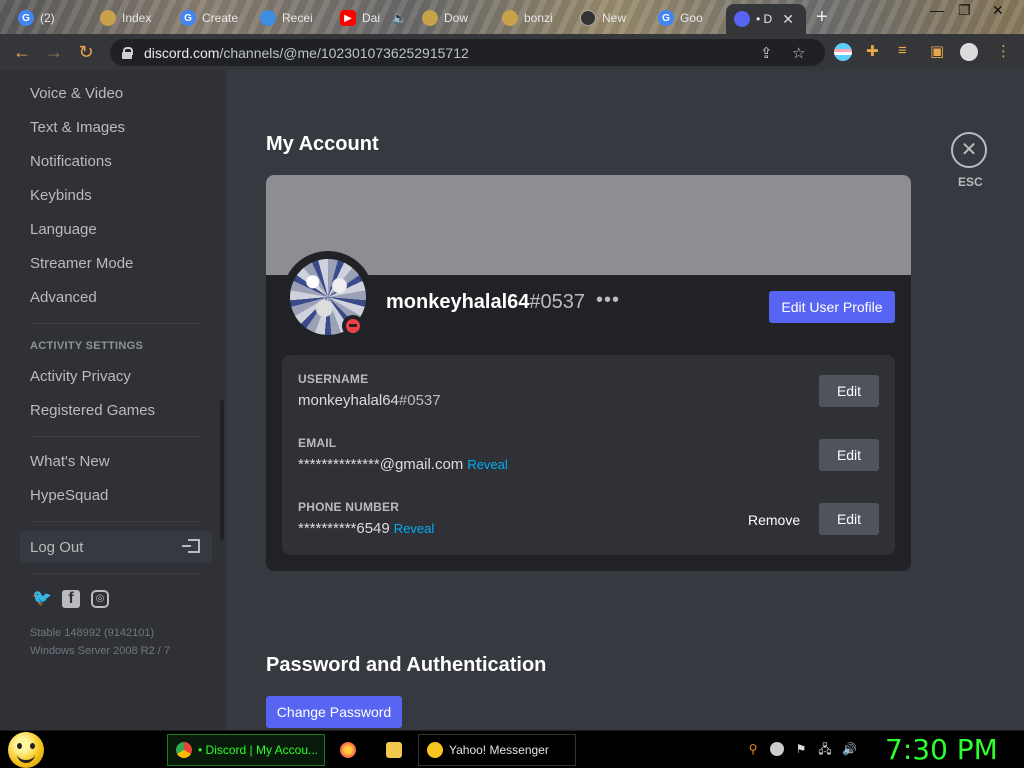 The width and height of the screenshot is (1024, 768). Describe the element at coordinates (116, 161) in the screenshot. I see `sidebar-item-notifications: Notifications` at that location.